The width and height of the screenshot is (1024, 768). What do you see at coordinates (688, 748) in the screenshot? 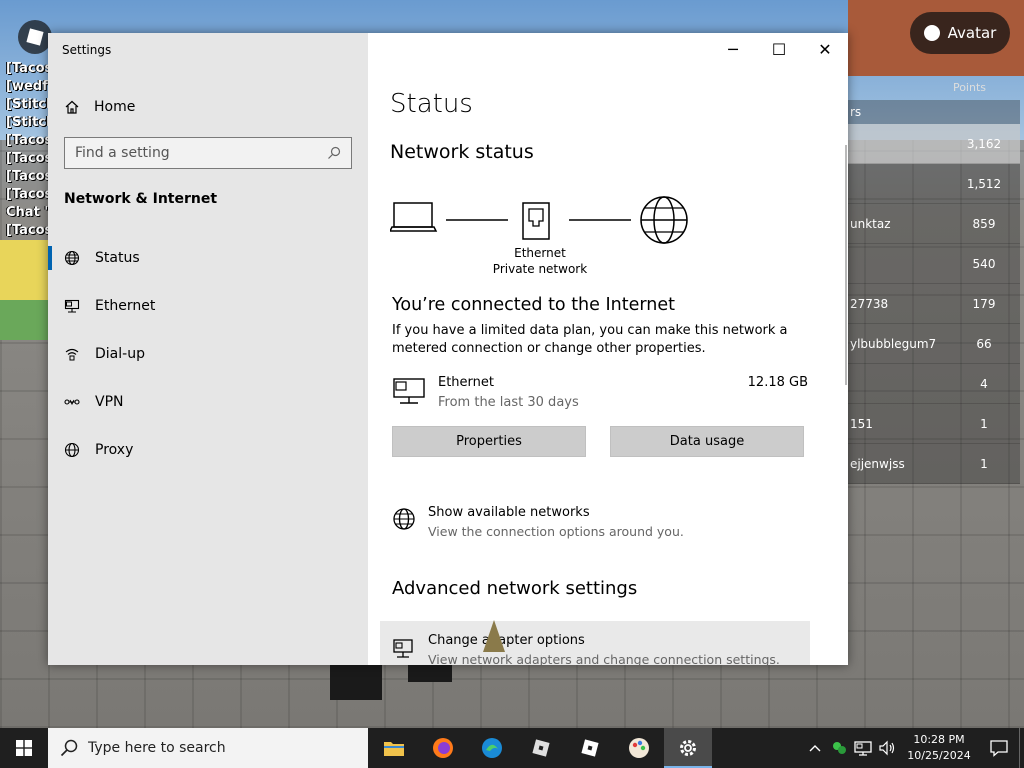
I see `settings-button` at bounding box center [688, 748].